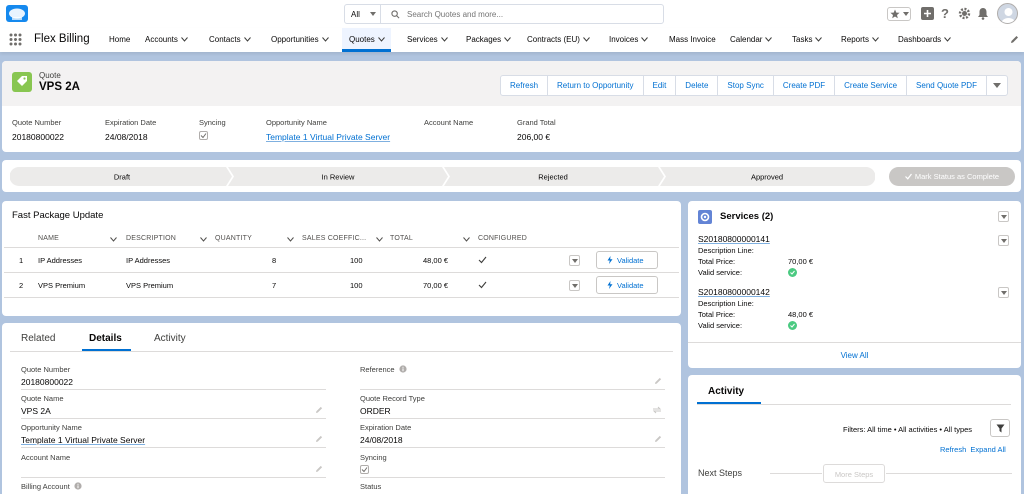 The image size is (1024, 494). What do you see at coordinates (554, 176) in the screenshot?
I see `path-stage-rejected: Rejected` at bounding box center [554, 176].